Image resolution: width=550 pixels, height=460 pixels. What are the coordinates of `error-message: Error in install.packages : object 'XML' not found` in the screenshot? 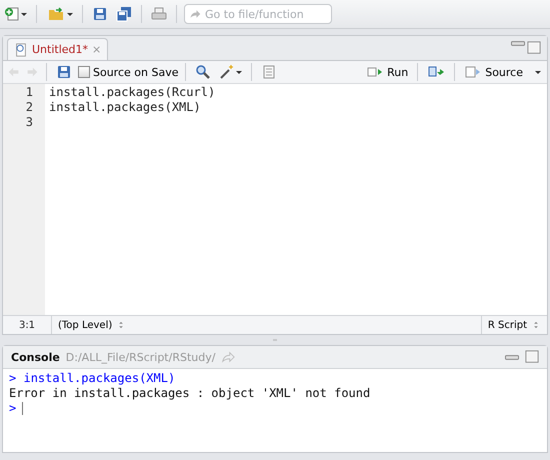 It's located at (190, 393).